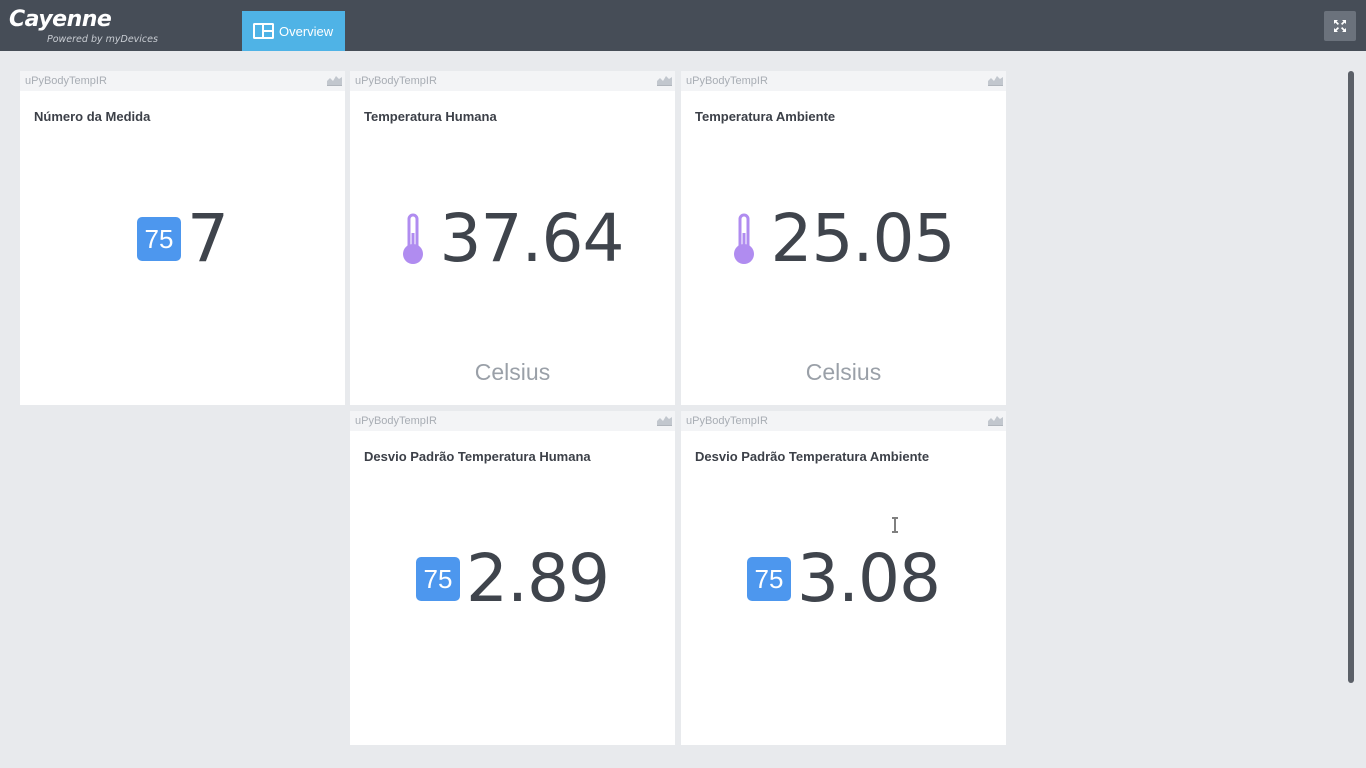  Describe the element at coordinates (532, 238) in the screenshot. I see `widget-value: 37.64` at that location.